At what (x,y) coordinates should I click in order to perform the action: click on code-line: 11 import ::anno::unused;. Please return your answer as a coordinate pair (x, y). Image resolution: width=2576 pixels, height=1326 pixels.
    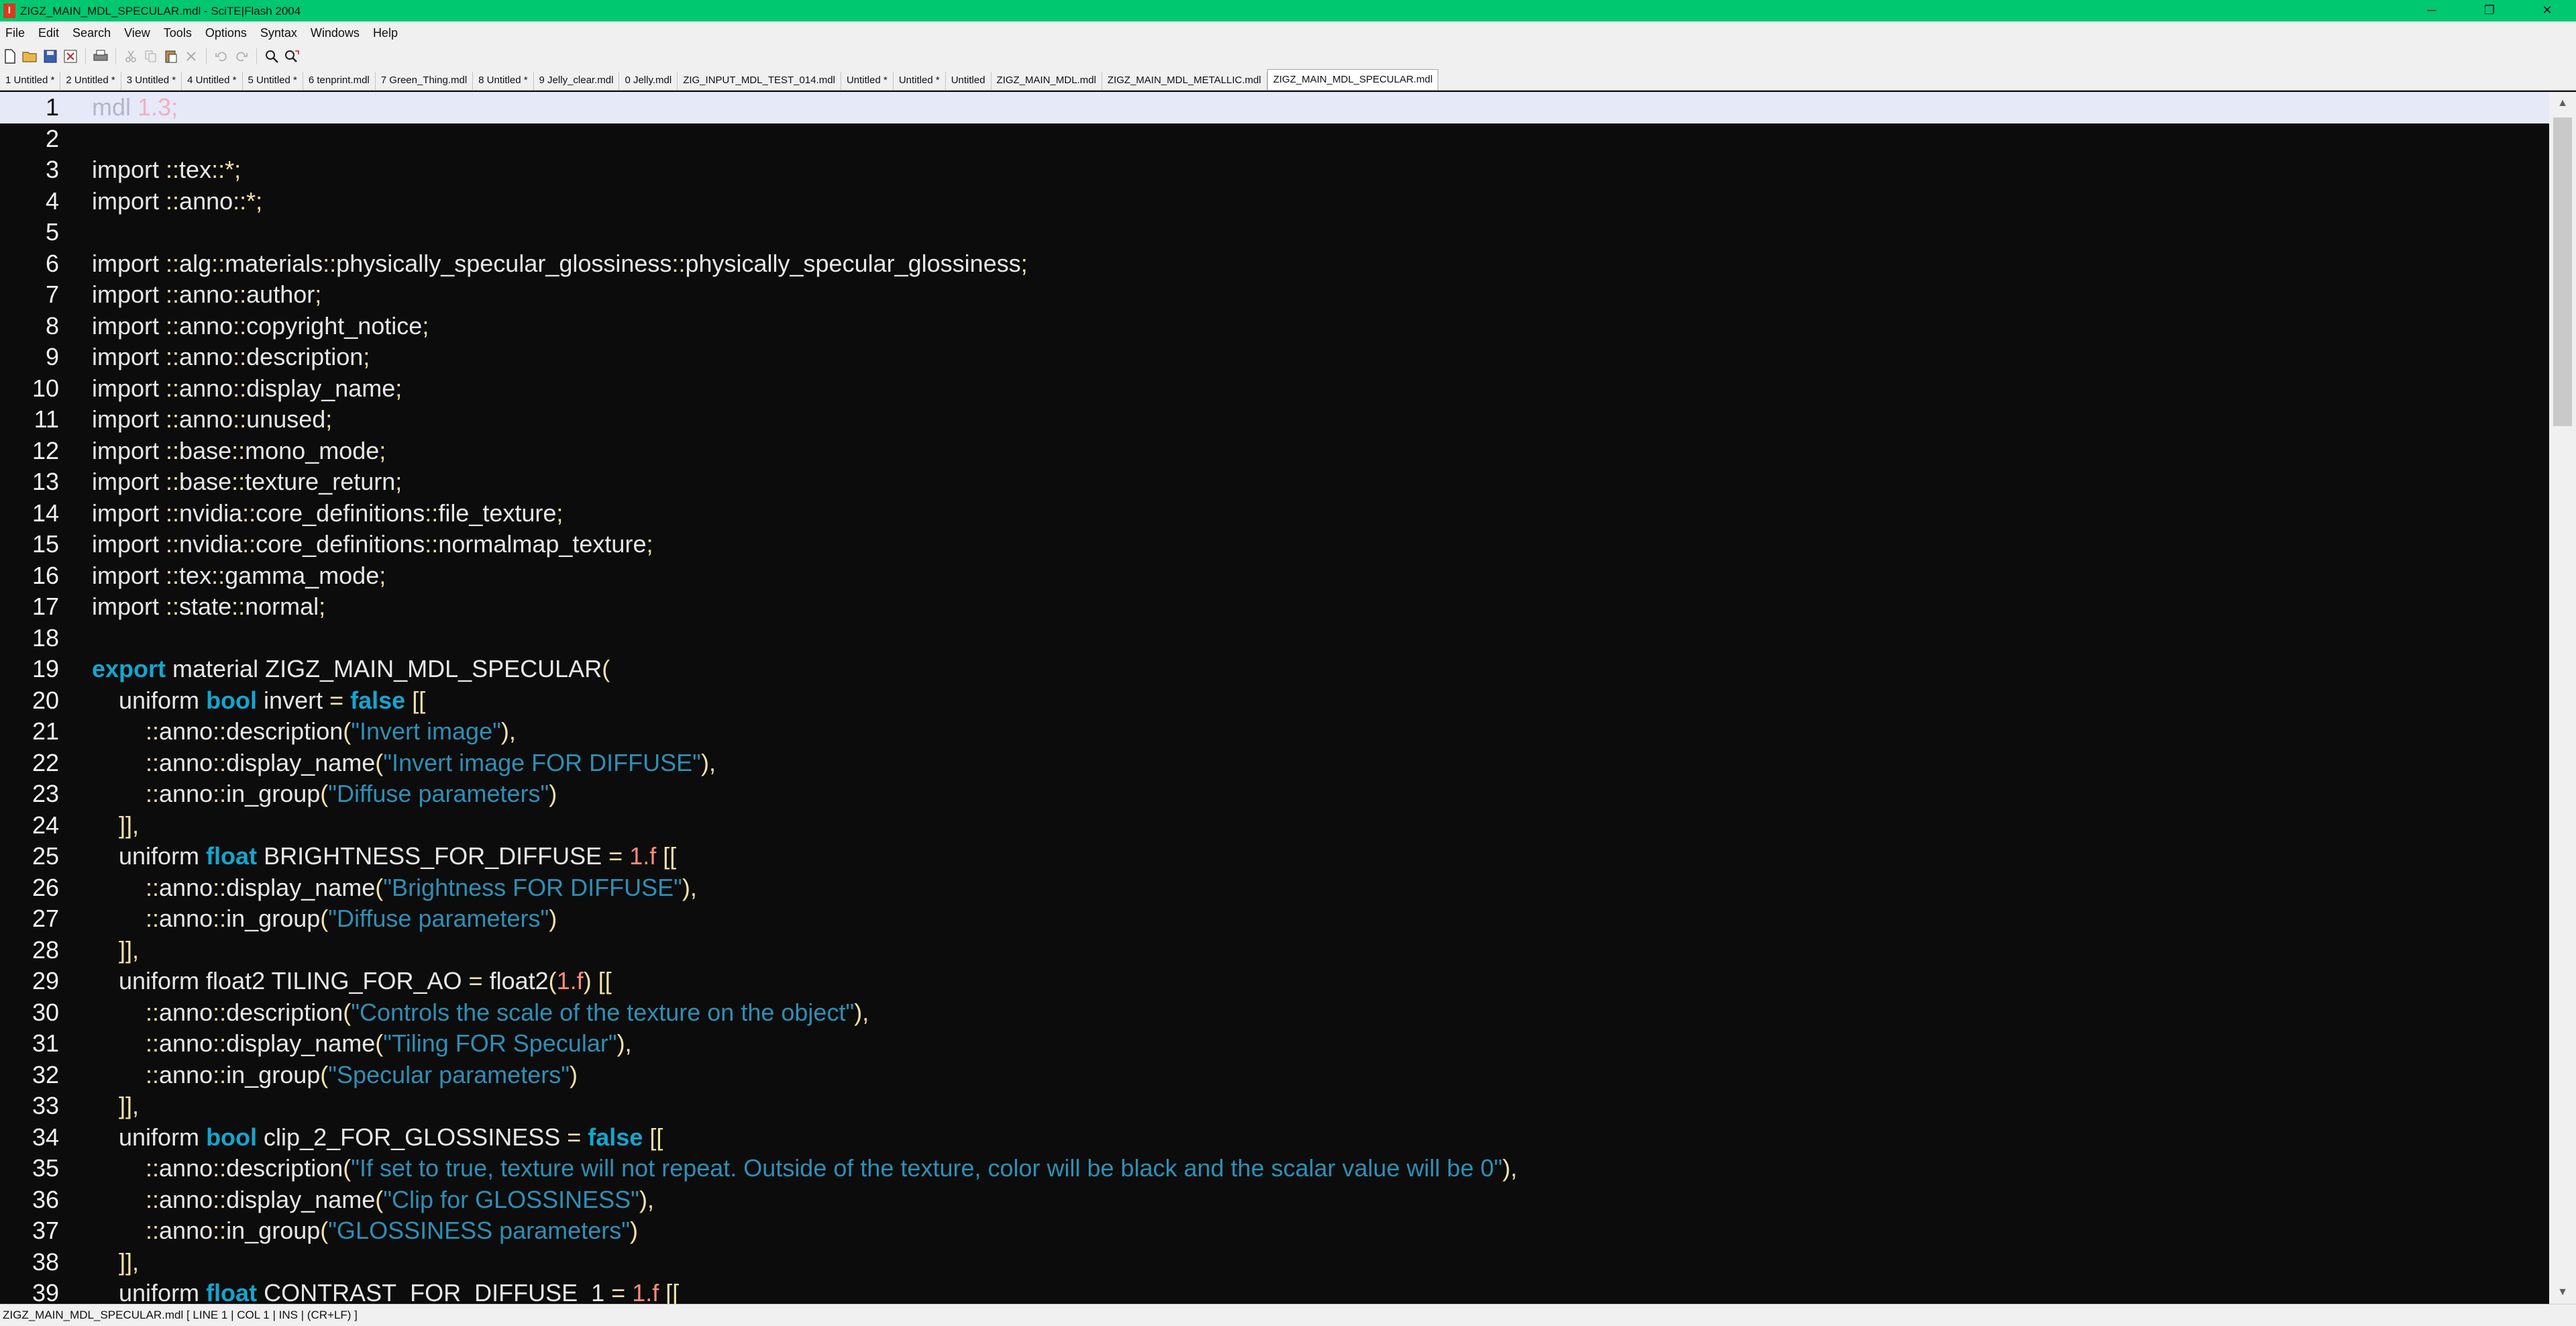
    Looking at the image, I should click on (1274, 420).